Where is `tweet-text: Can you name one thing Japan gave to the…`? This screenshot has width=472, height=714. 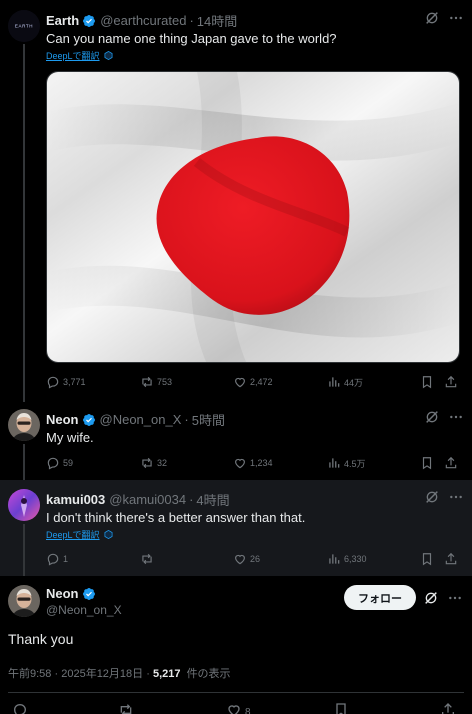 tweet-text: Can you name one thing Japan gave to the… is located at coordinates (191, 38).